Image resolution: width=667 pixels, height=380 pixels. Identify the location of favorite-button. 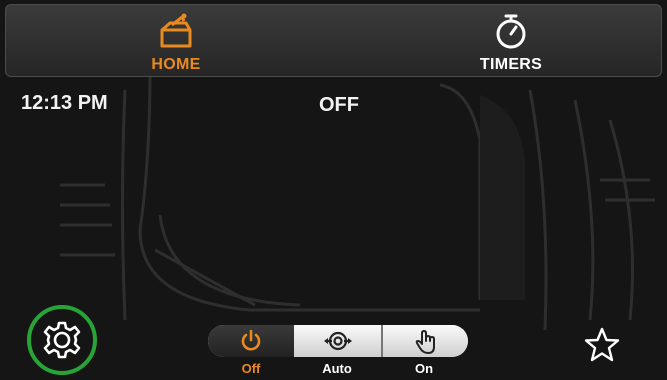
(602, 347).